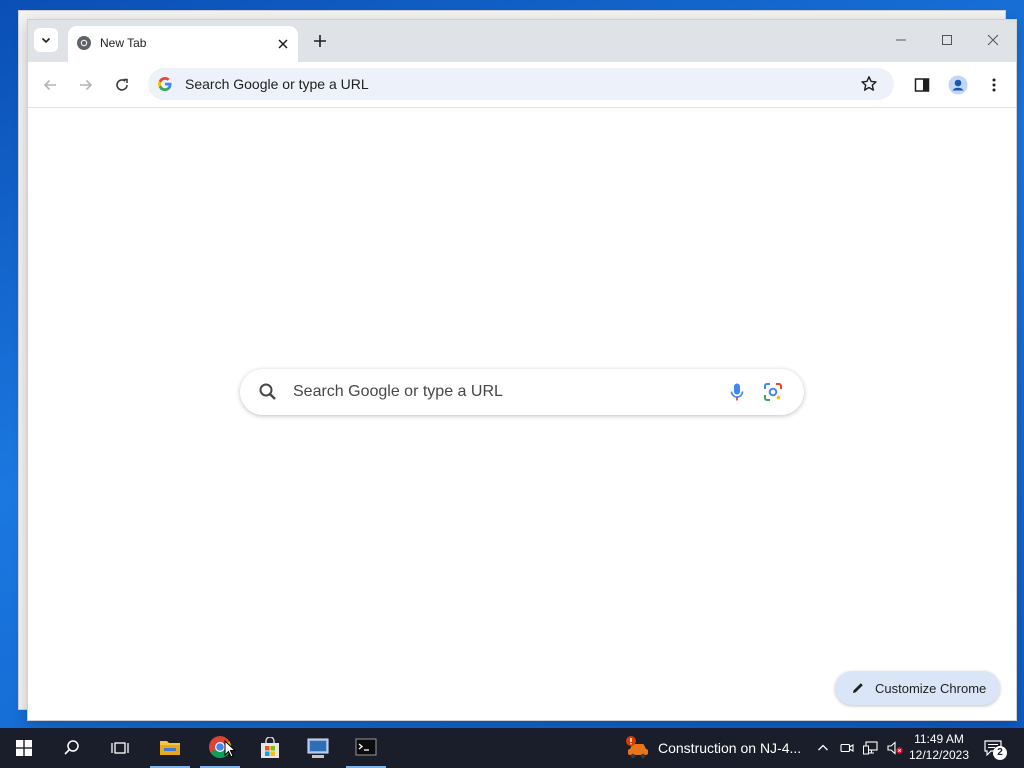  I want to click on ntp-search-box: Search Google or type a URL, so click(522, 392).